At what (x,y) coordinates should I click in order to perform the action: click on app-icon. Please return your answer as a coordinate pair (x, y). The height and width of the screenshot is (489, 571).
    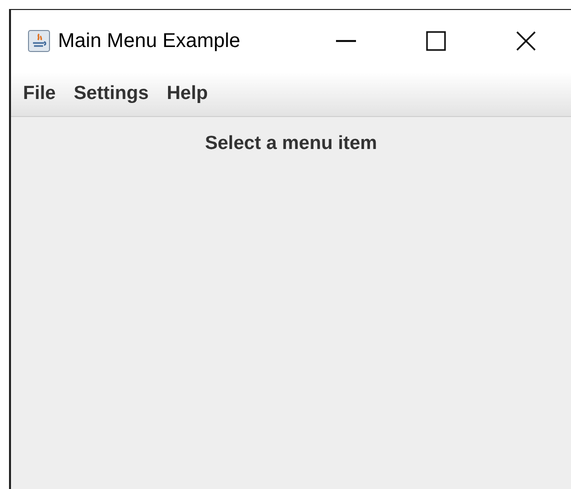
    Looking at the image, I should click on (39, 41).